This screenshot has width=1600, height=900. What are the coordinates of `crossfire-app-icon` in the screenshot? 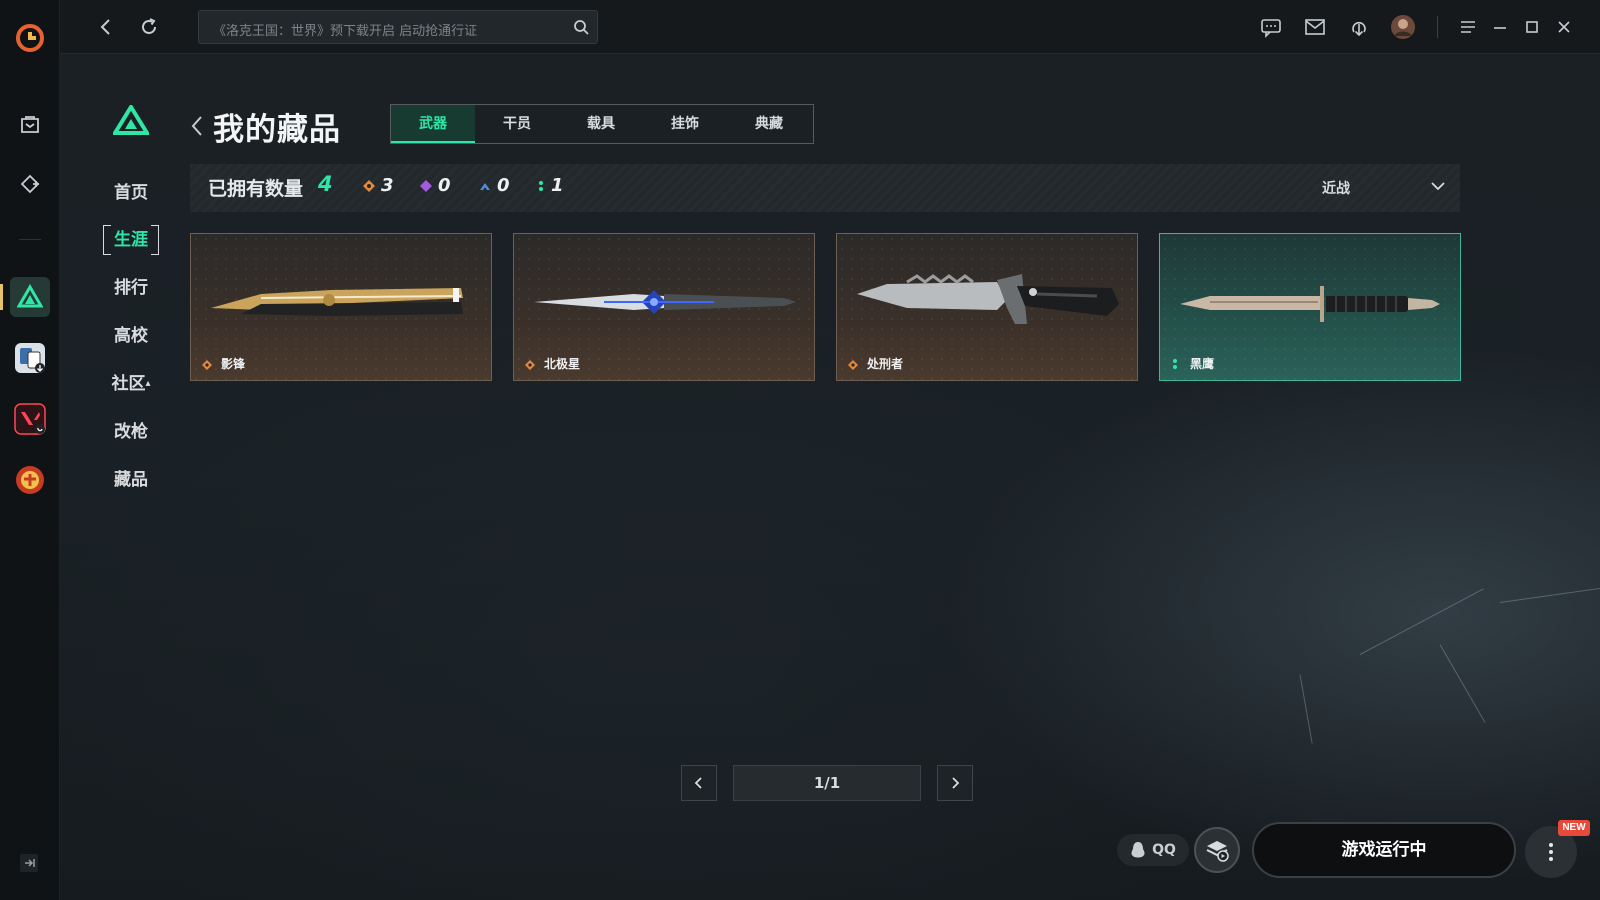 It's located at (30, 480).